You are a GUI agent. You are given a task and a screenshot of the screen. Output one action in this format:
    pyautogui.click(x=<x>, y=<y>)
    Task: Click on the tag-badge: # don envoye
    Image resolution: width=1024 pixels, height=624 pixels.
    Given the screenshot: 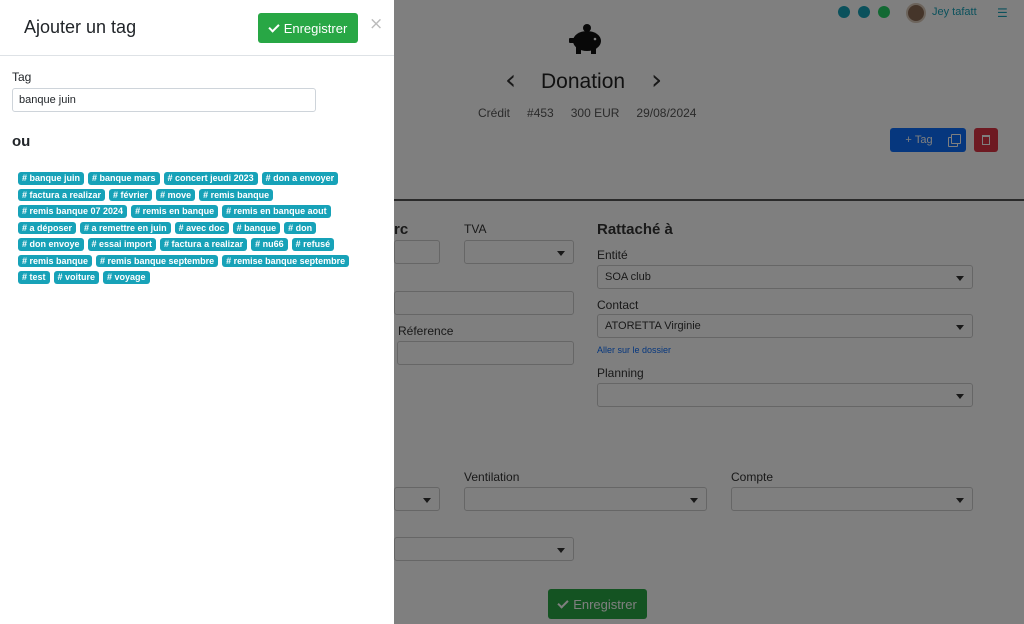 What is the action you would take?
    pyautogui.click(x=51, y=244)
    